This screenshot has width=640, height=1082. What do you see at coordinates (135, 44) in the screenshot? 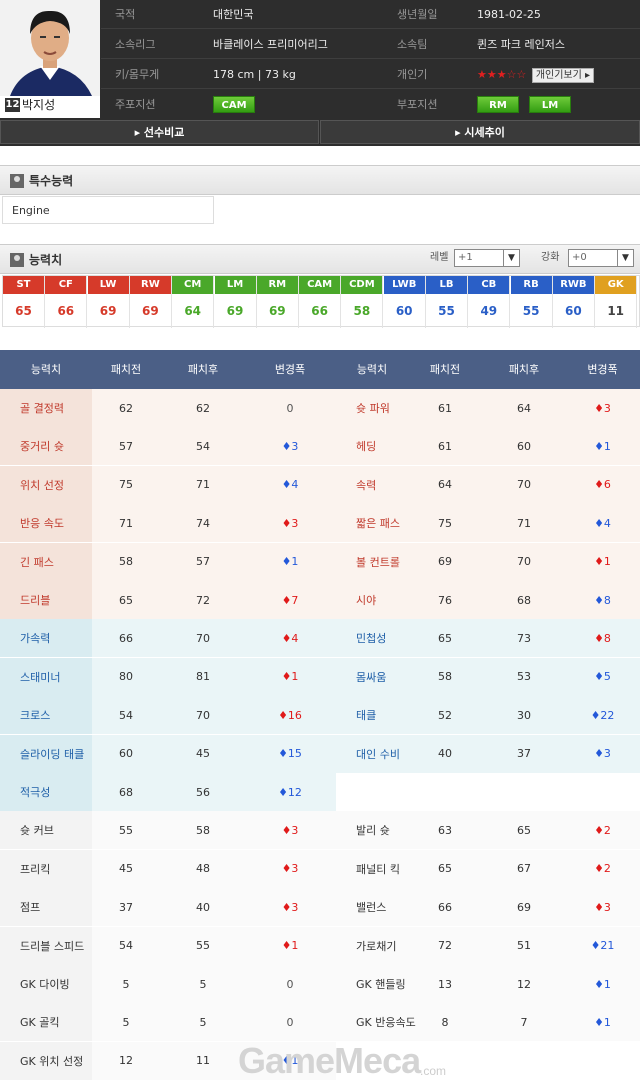
I see `label-league: 소속리그` at bounding box center [135, 44].